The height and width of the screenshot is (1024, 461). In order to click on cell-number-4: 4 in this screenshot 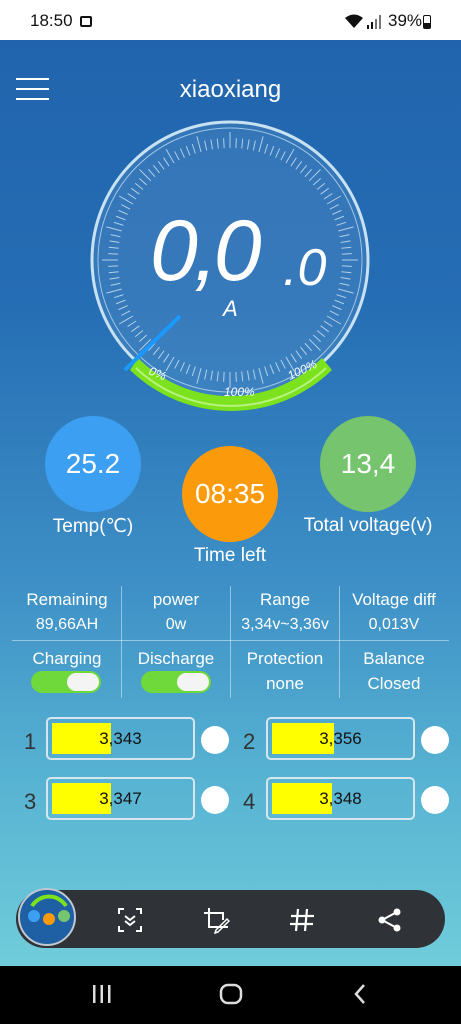, I will do `click(249, 801)`.